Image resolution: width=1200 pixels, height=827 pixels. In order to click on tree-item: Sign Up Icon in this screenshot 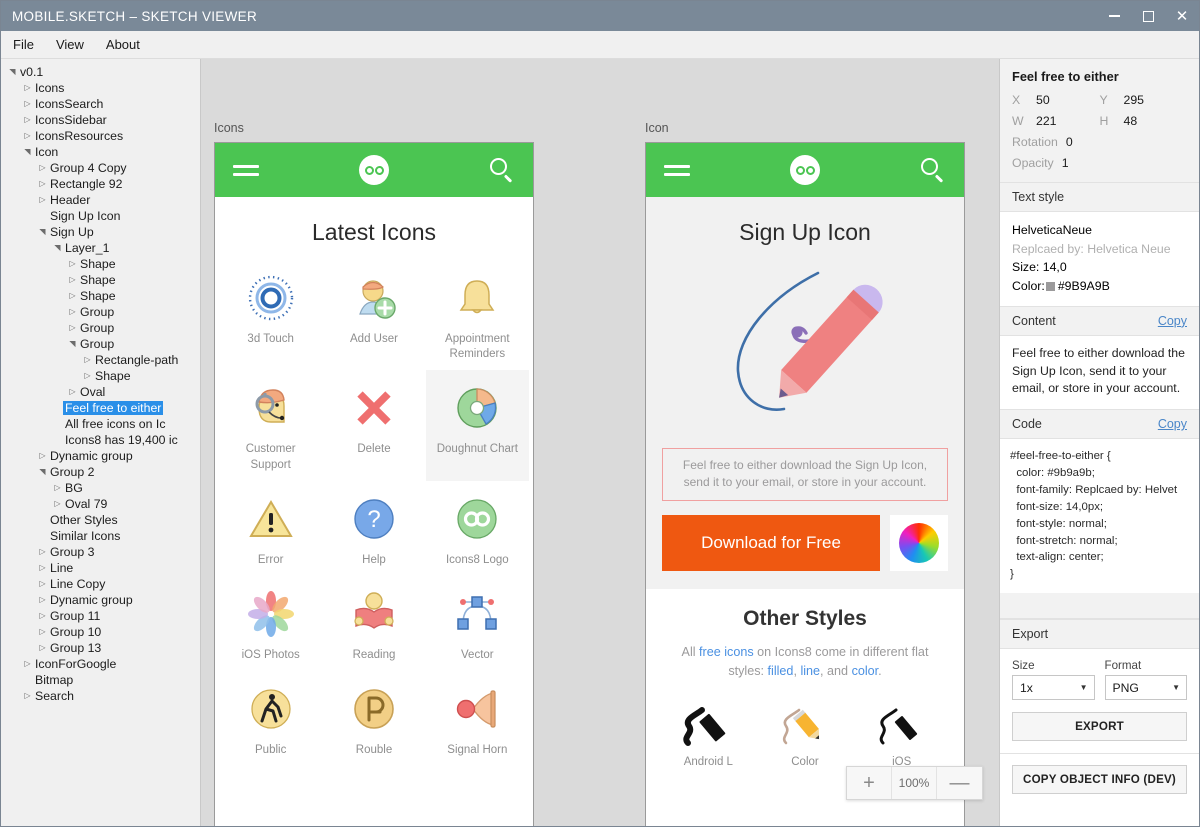, I will do `click(100, 216)`.